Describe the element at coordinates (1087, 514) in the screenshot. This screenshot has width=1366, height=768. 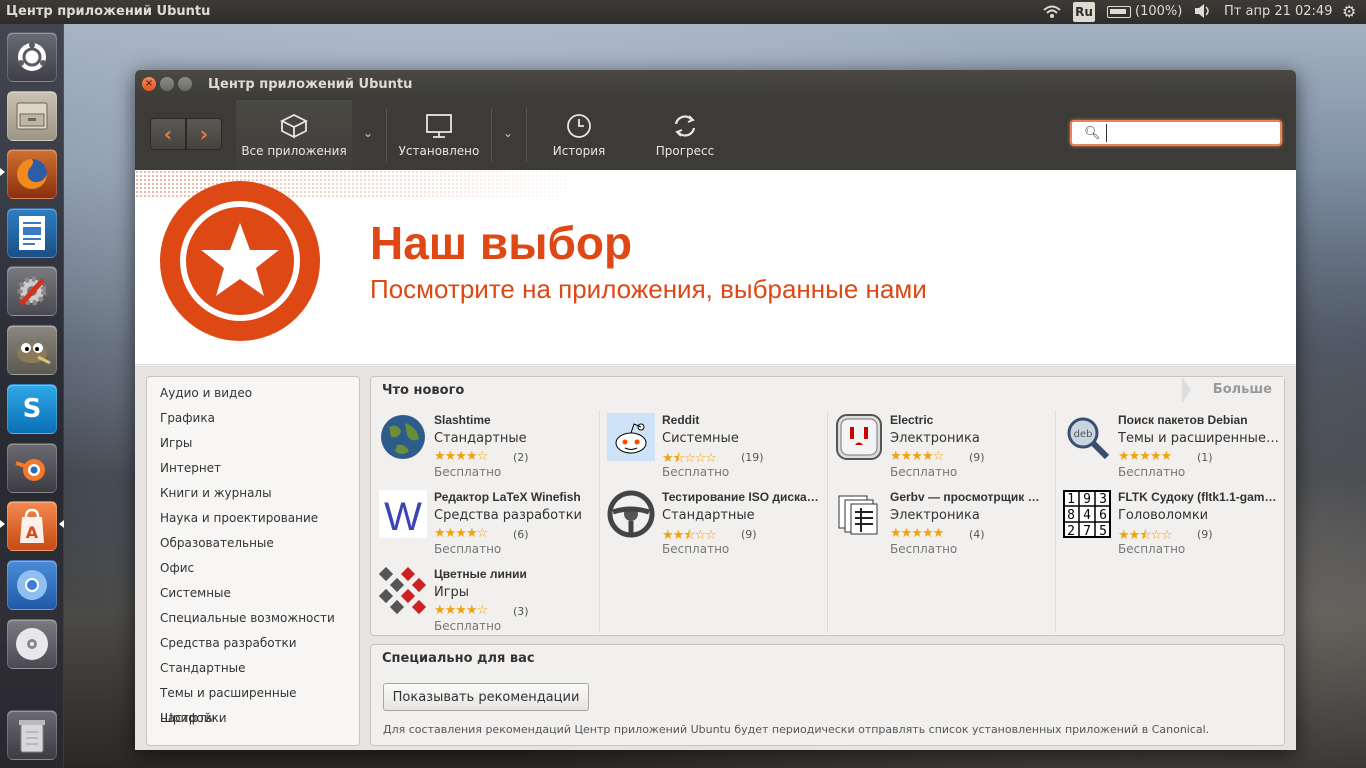
I see `sudoku-icon: 193 846 275` at that location.